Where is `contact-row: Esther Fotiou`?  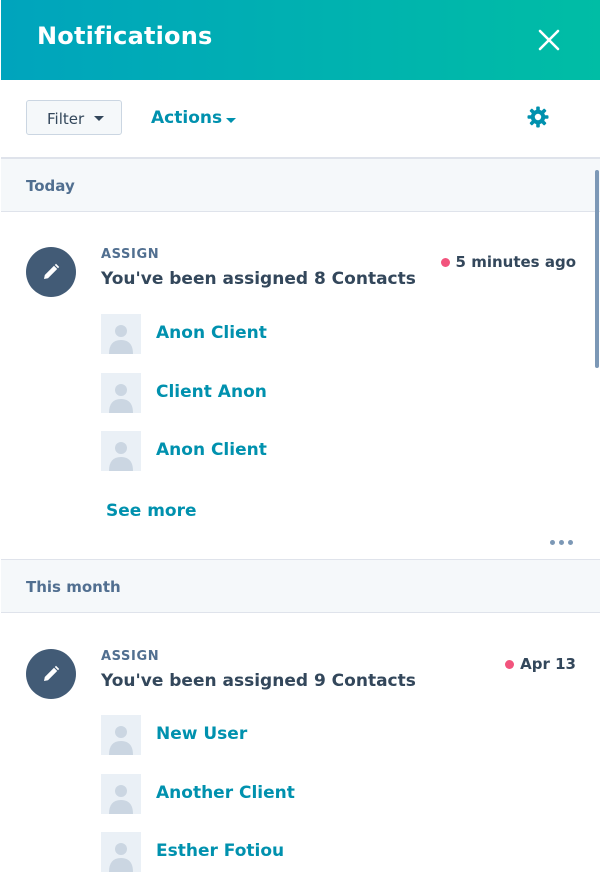
contact-row: Esther Fotiou is located at coordinates (251, 852).